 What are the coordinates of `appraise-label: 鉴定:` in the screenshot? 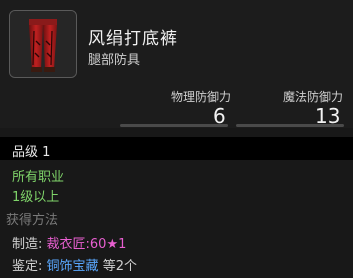 It's located at (27, 266).